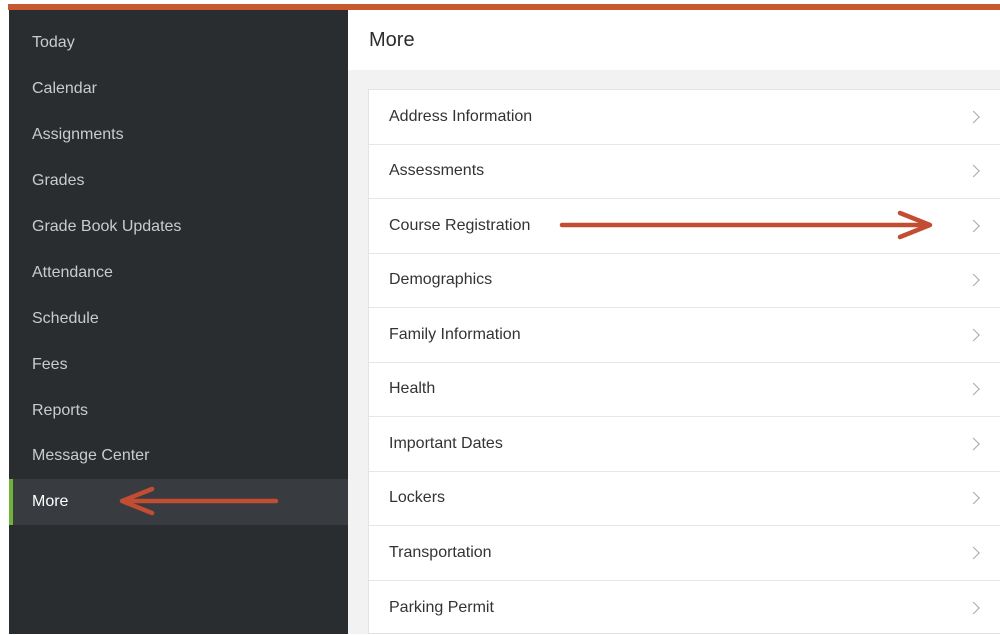  I want to click on sidebar-item-label: Grade Book Updates, so click(106, 227).